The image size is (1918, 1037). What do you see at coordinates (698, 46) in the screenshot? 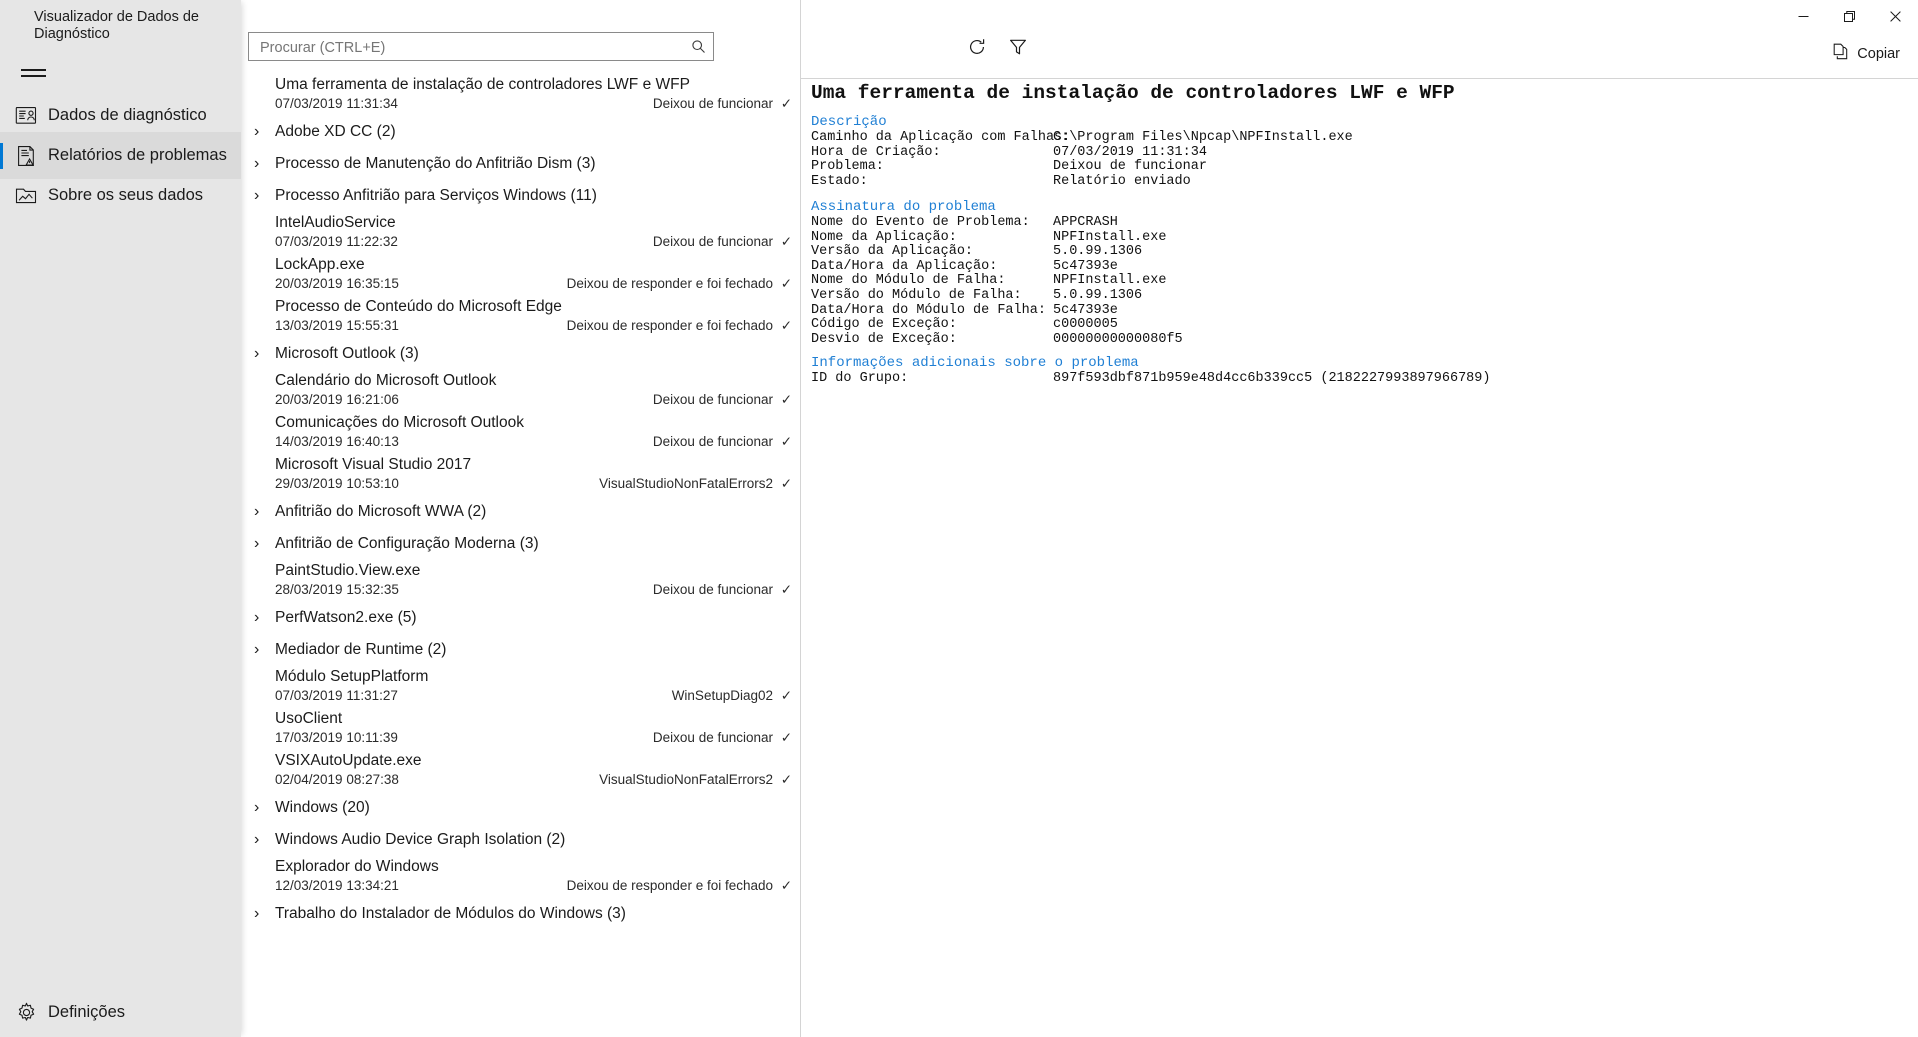
I see `search-icon` at bounding box center [698, 46].